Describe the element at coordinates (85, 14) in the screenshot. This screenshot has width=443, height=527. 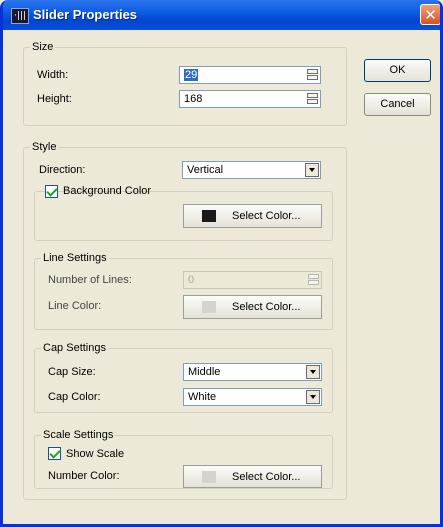
I see `window-title: Slider Properties` at that location.